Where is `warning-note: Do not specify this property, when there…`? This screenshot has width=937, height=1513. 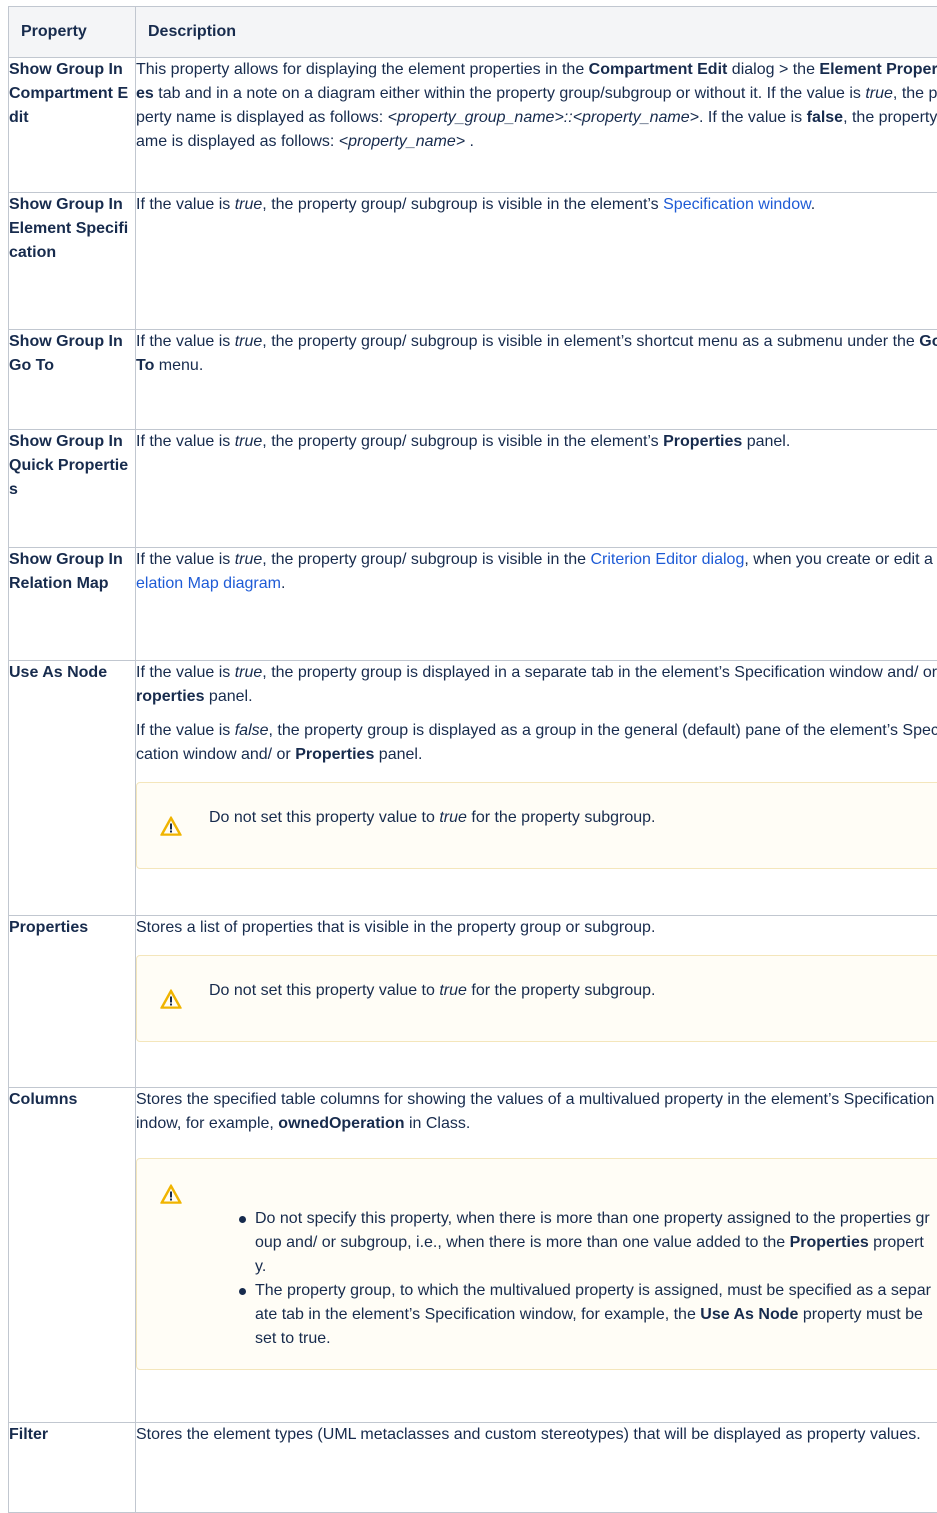 warning-note: Do not specify this property, when there… is located at coordinates (536, 1264).